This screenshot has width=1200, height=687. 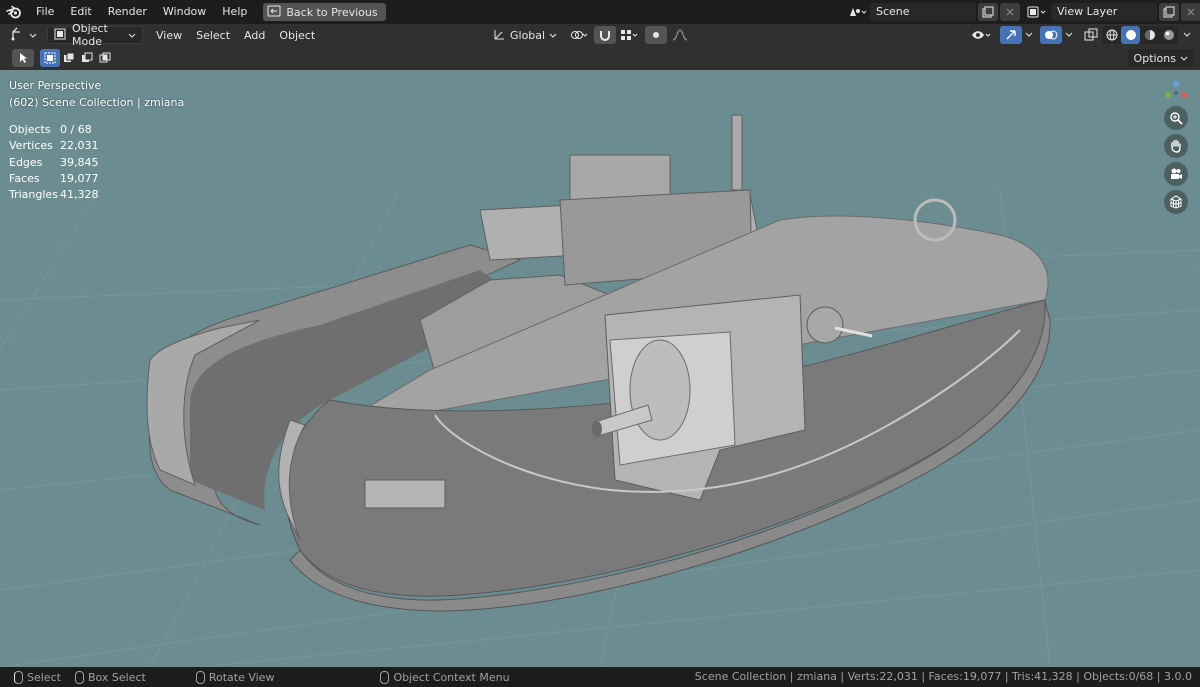 I want to click on orientation-axis-icon, so click(x=499, y=35).